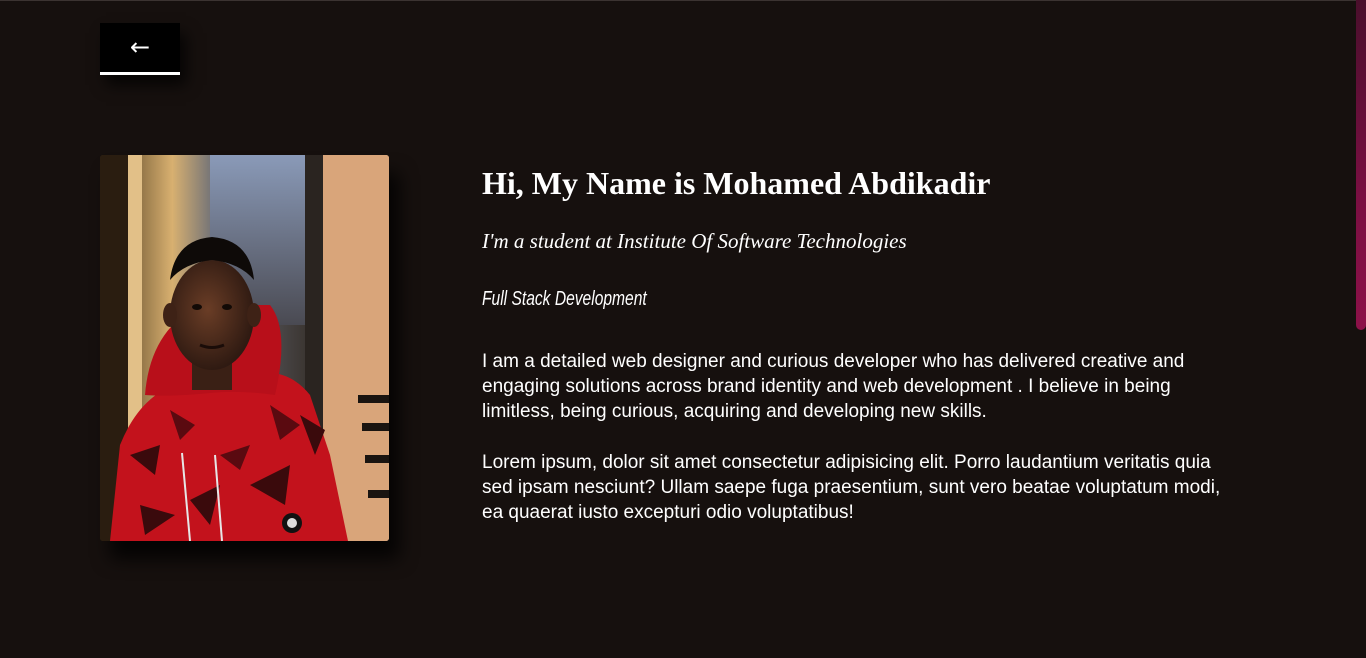 The image size is (1366, 658). I want to click on page-title: Hi, My Name is Mohamed Abdikadir, so click(736, 183).